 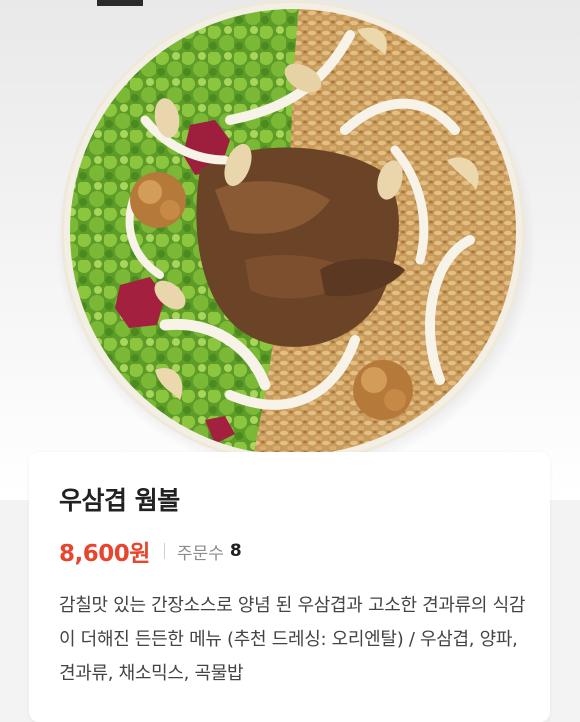 I want to click on price-row: 8,600원 주문수 8, so click(x=150, y=551).